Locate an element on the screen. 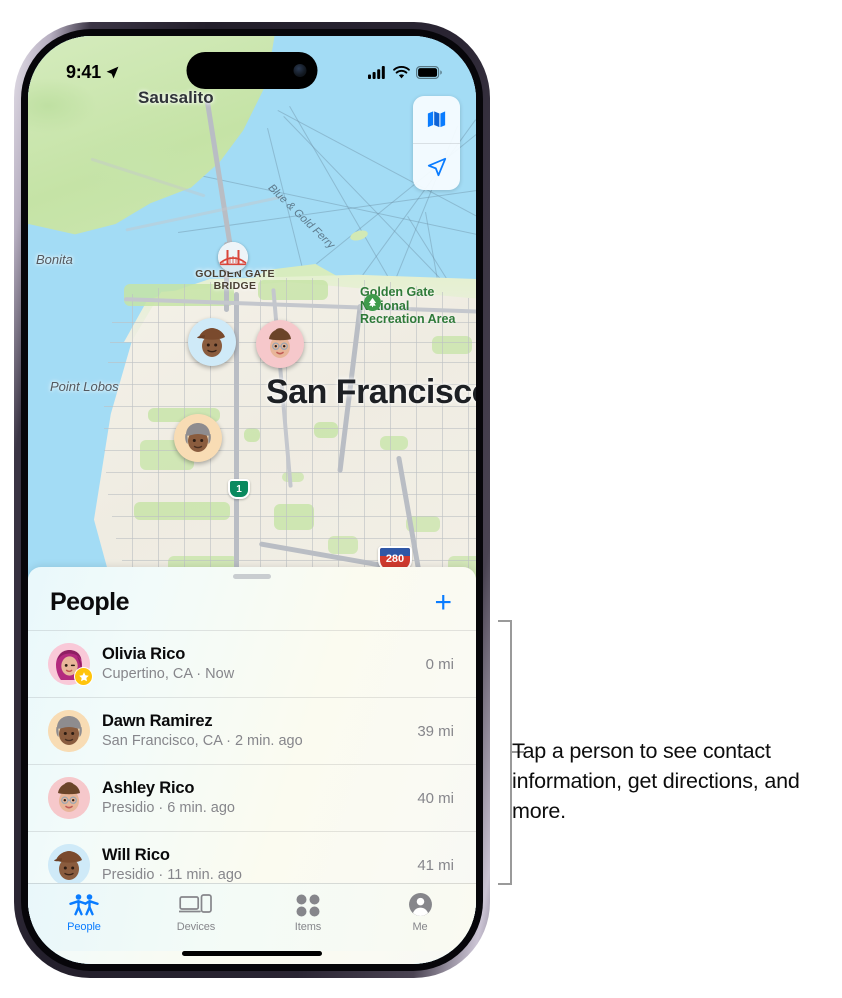 Image resolution: width=842 pixels, height=998 pixels. tab-items: Items is located at coordinates (308, 912).